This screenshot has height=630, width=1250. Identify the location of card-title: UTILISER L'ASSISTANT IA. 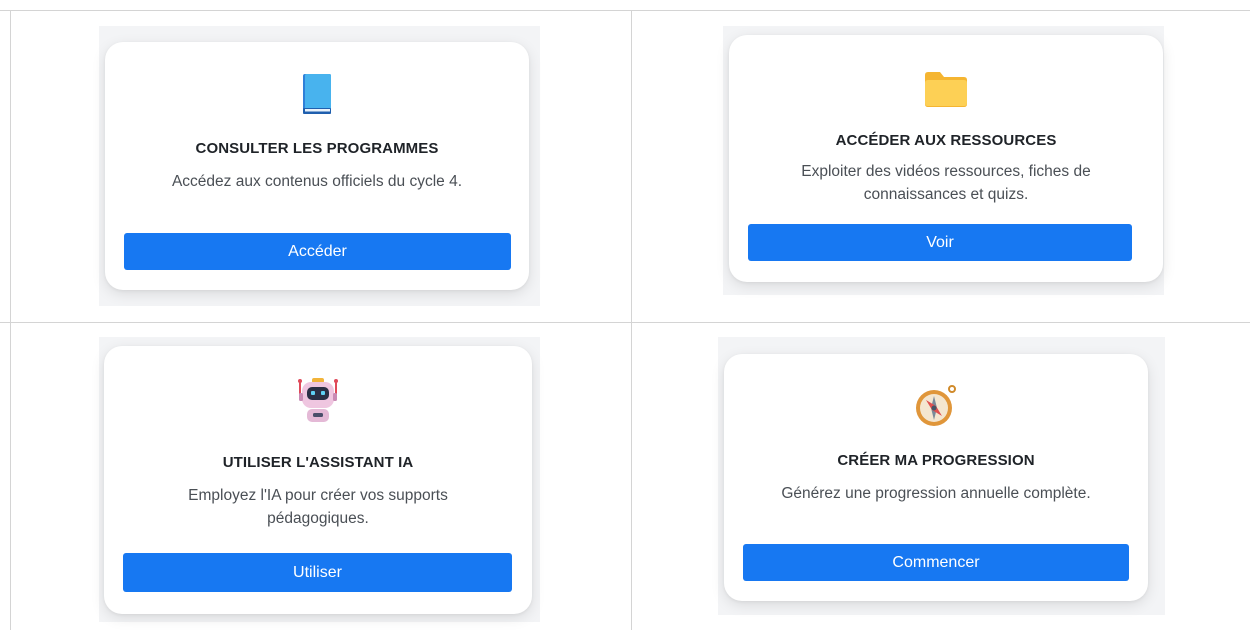
(318, 462).